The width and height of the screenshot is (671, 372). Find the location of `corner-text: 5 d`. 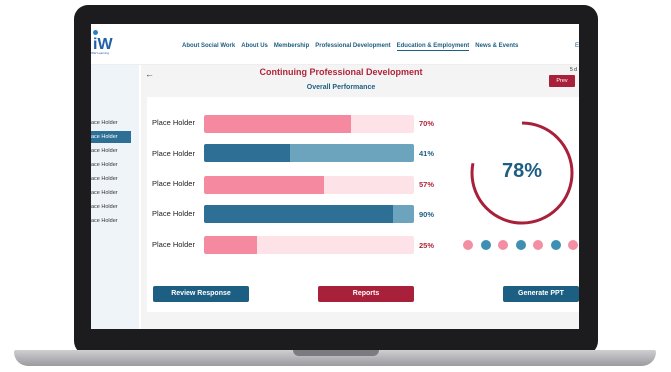

corner-text: 5 d is located at coordinates (573, 70).